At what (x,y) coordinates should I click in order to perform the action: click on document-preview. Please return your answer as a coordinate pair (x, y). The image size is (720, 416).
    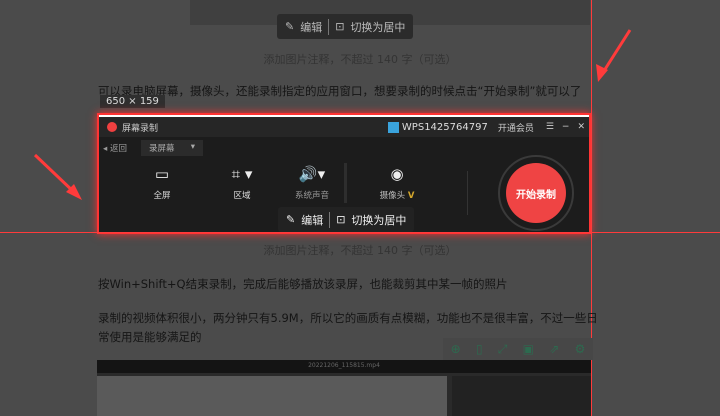
    Looking at the image, I should click on (272, 396).